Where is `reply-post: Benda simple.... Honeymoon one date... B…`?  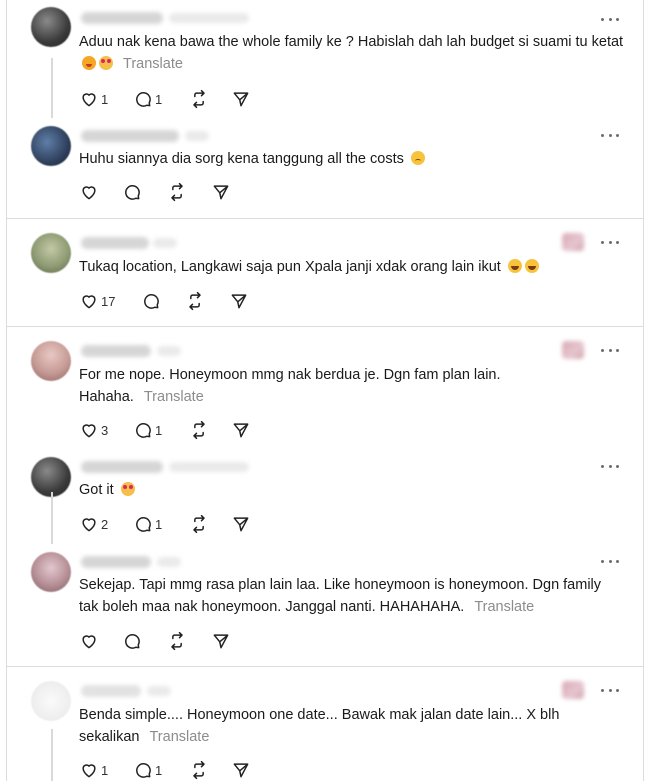 reply-post: Benda simple.... Honeymoon one date... B… is located at coordinates (325, 724).